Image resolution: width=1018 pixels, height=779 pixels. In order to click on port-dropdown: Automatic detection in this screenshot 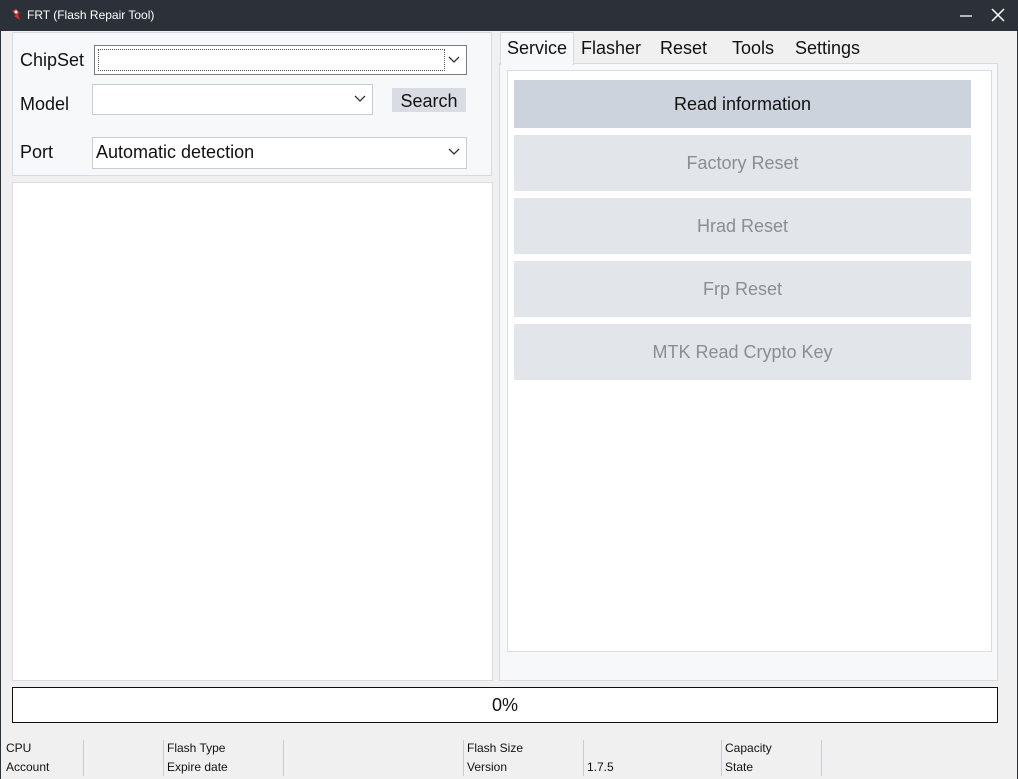, I will do `click(279, 153)`.